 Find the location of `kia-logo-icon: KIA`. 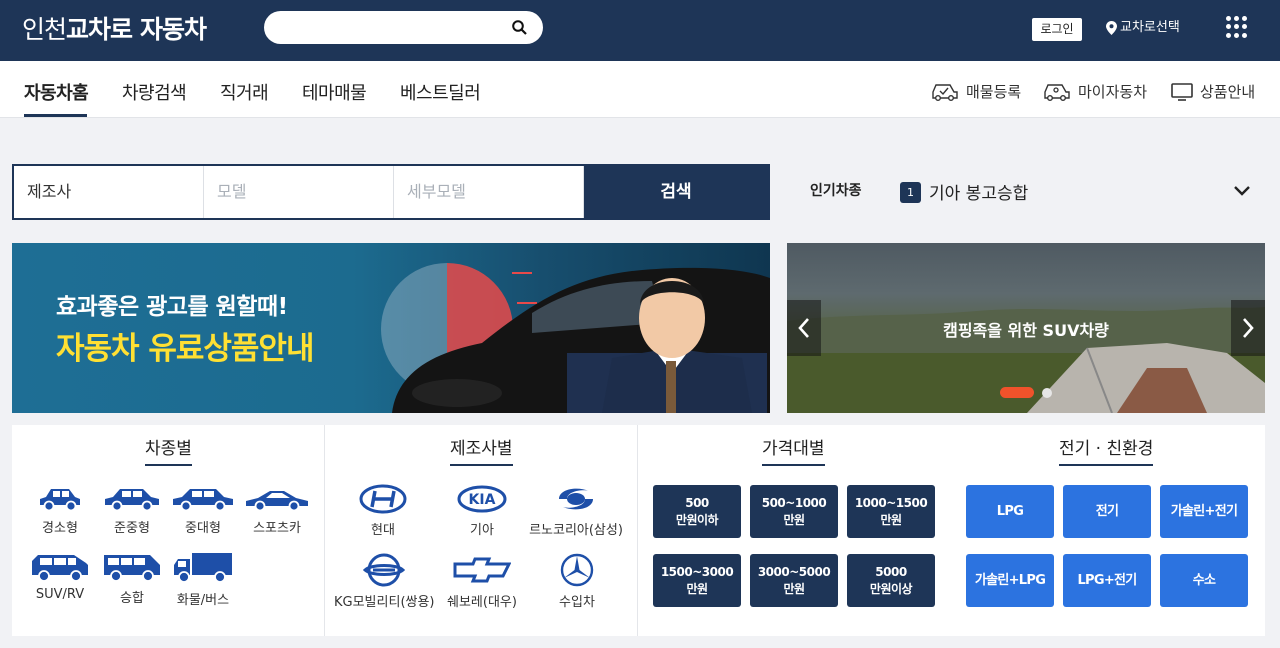

kia-logo-icon: KIA is located at coordinates (482, 499).